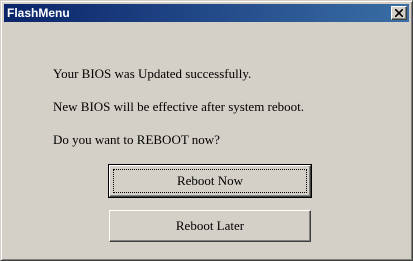 Image resolution: width=413 pixels, height=261 pixels. I want to click on reboot-later-button: Reboot Later, so click(210, 226).